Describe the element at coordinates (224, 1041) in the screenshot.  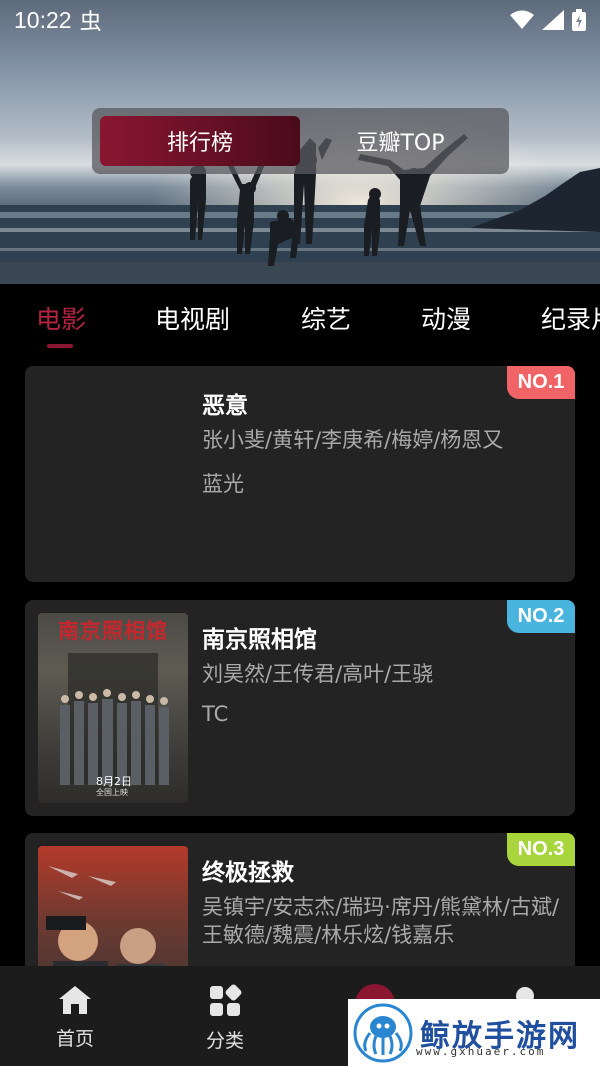
I see `nav-category-label: 分类` at that location.